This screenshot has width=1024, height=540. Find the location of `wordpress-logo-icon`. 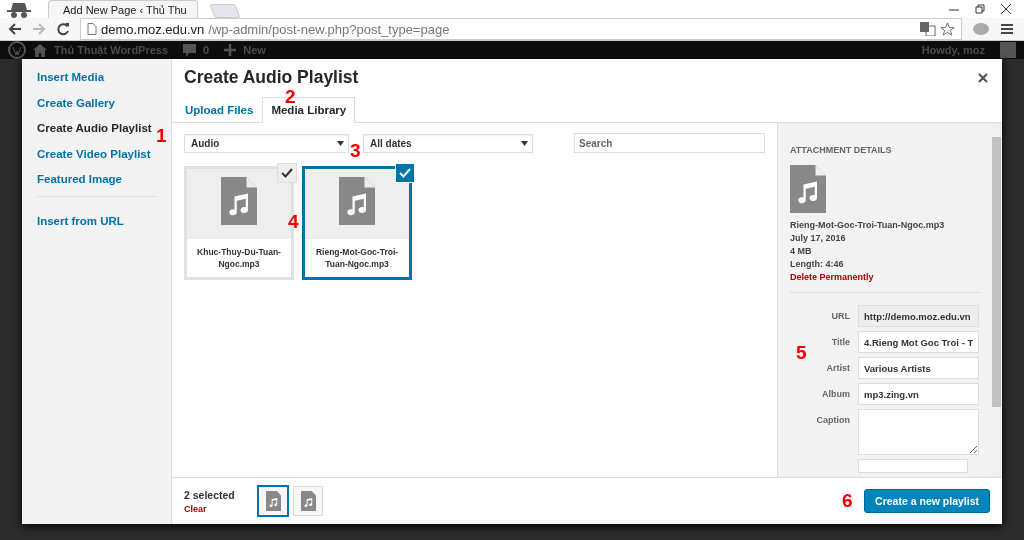

wordpress-logo-icon is located at coordinates (17, 50).